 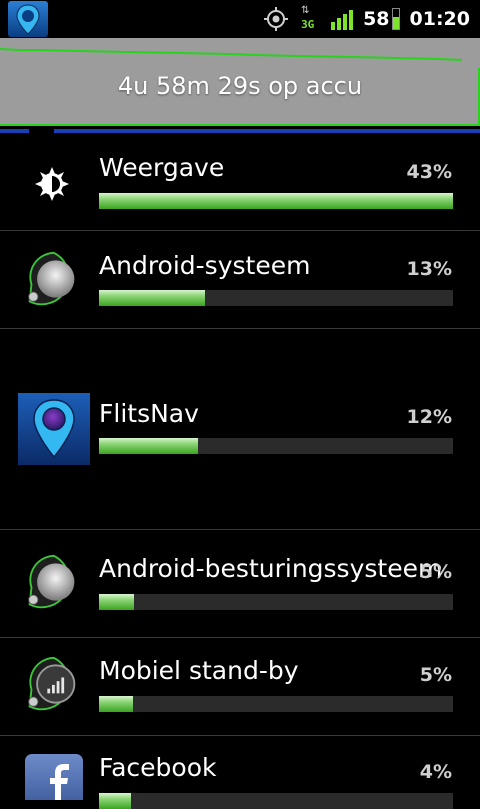 What do you see at coordinates (162, 167) in the screenshot?
I see `usage-item-name: Weergave` at bounding box center [162, 167].